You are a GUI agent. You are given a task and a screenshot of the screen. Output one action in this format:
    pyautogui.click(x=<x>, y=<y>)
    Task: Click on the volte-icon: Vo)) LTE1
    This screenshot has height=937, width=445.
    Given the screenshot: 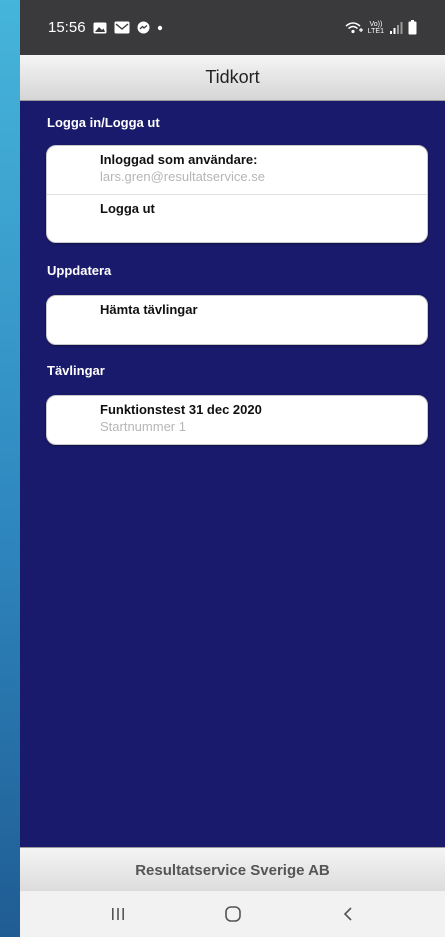 What is the action you would take?
    pyautogui.click(x=376, y=28)
    